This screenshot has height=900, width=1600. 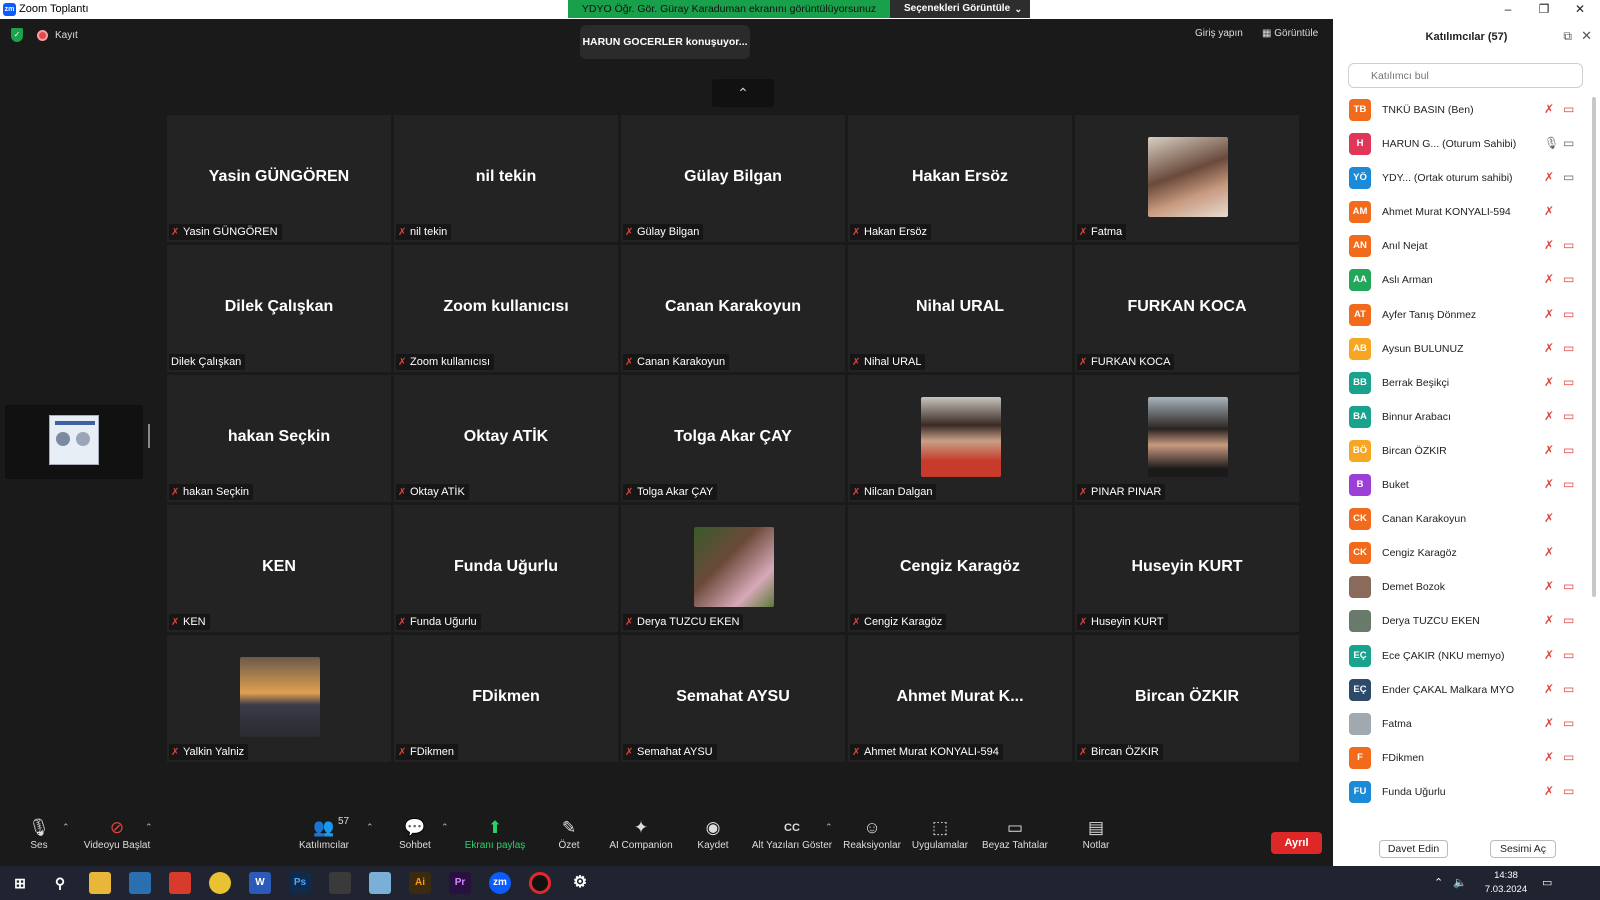 What do you see at coordinates (506, 438) in the screenshot?
I see `video-tile: Oktay ATİK ✗ Oktay ATİK` at bounding box center [506, 438].